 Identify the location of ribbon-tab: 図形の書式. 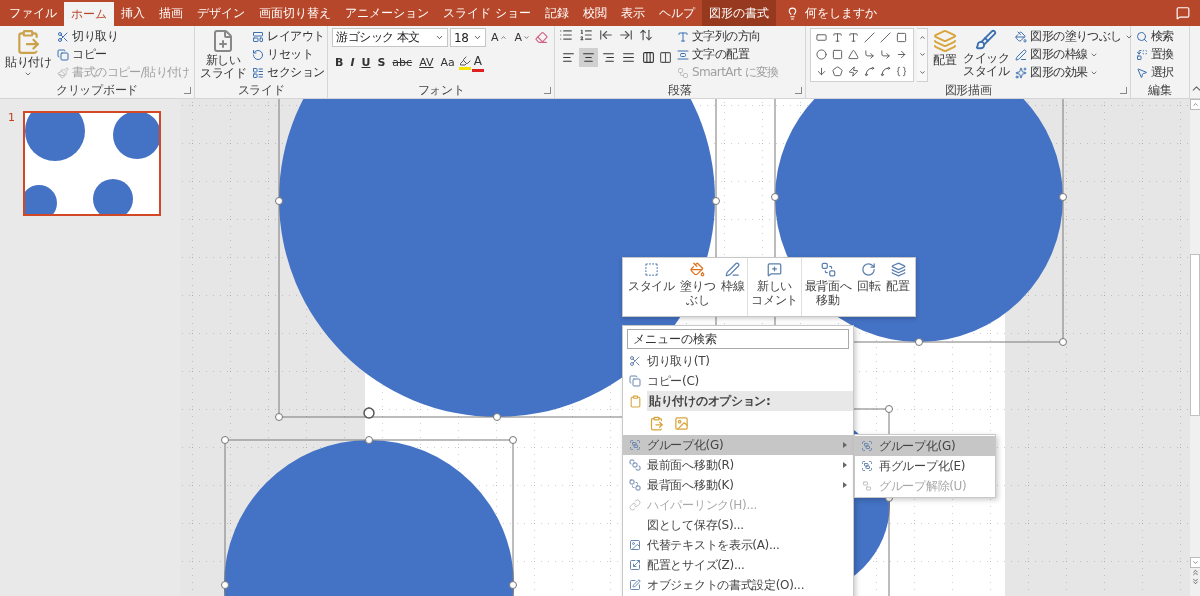
(738, 13).